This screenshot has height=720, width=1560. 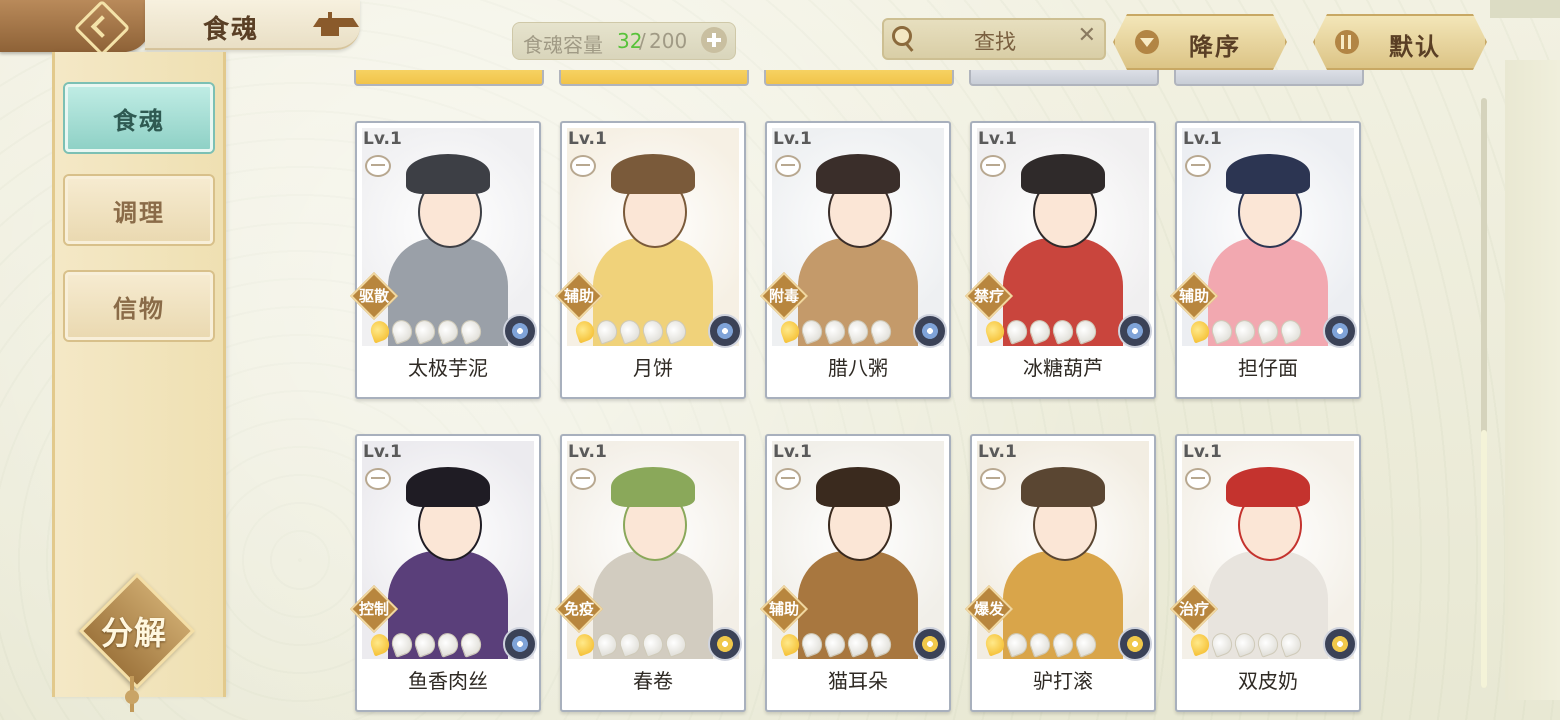 I want to click on role-label: 辅助, so click(x=783, y=609).